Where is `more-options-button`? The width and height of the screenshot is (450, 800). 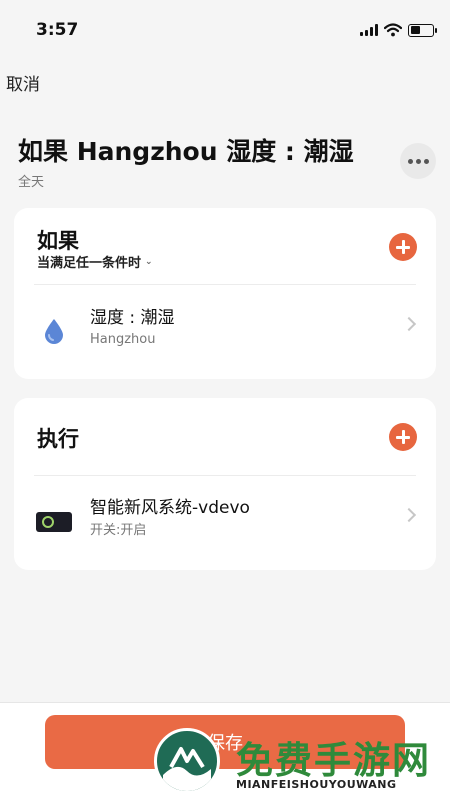
more-options-button is located at coordinates (418, 161).